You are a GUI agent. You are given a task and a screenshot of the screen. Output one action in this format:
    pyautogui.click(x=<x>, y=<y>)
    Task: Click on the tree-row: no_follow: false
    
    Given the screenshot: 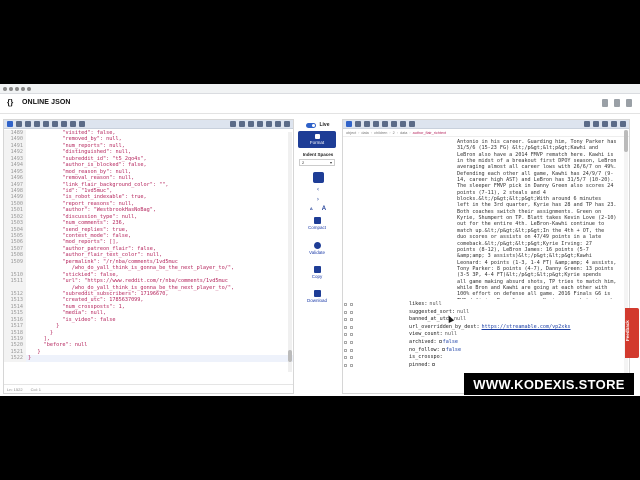 What is the action you would take?
    pyautogui.click(x=486, y=351)
    